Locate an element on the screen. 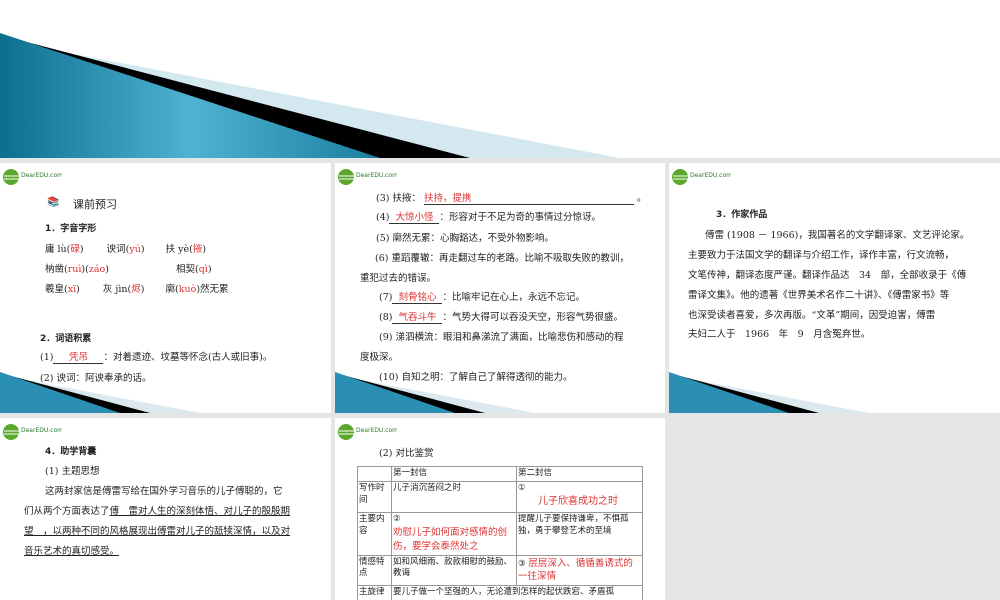 Image resolution: width=1000 pixels, height=600 pixels. subheading: 4．助学背囊 is located at coordinates (71, 452).